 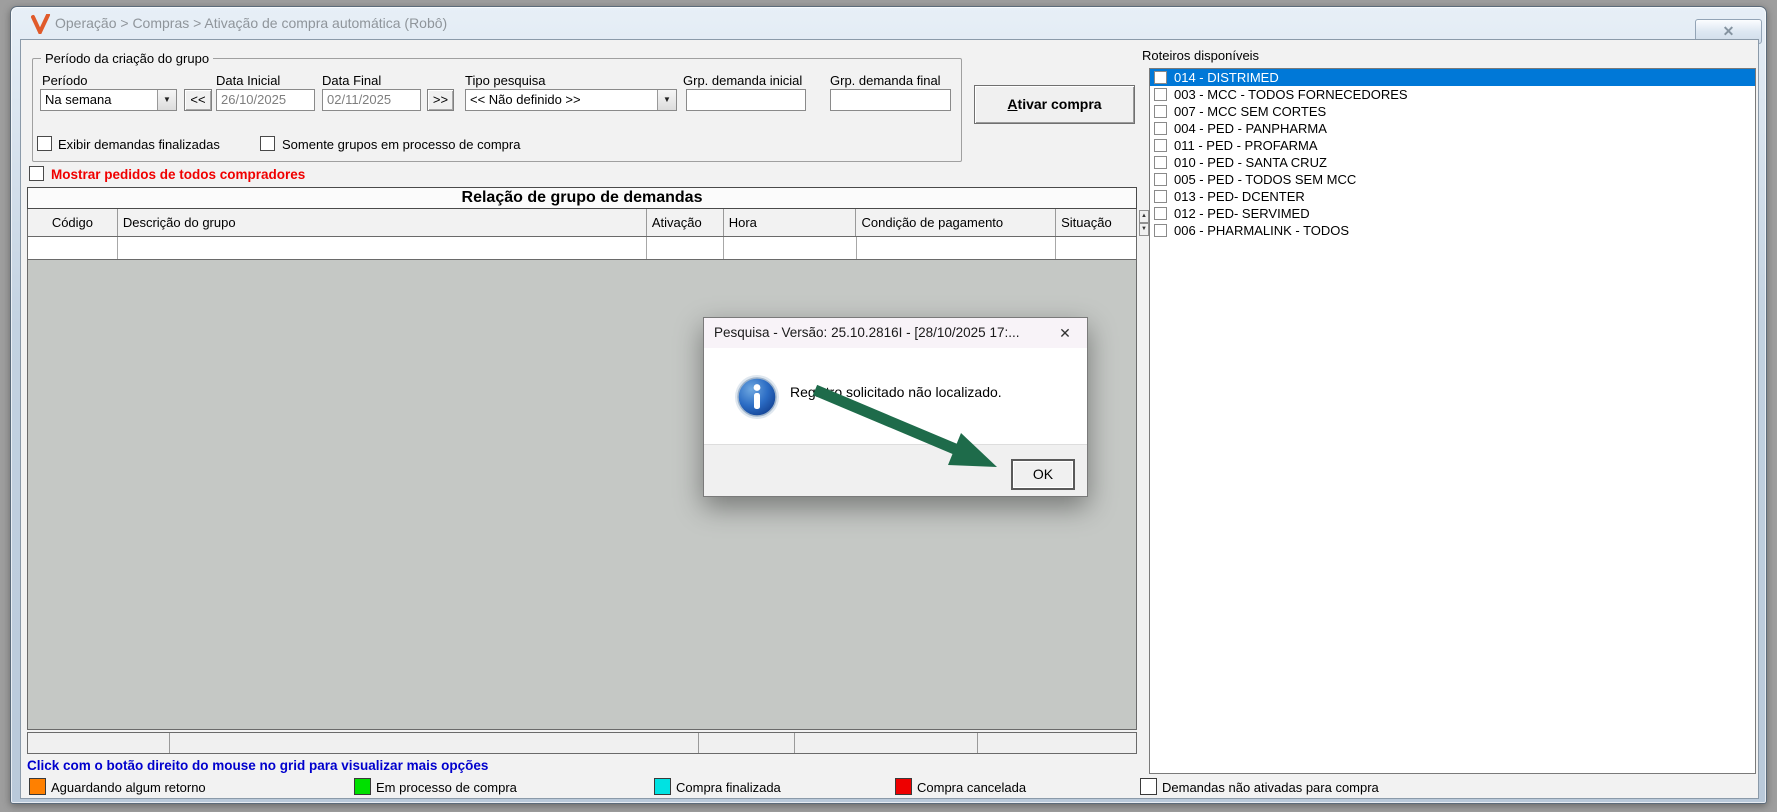 I want to click on roteiro-item: 003 - MCC - TODOS FORNECEDORES, so click(x=1452, y=94).